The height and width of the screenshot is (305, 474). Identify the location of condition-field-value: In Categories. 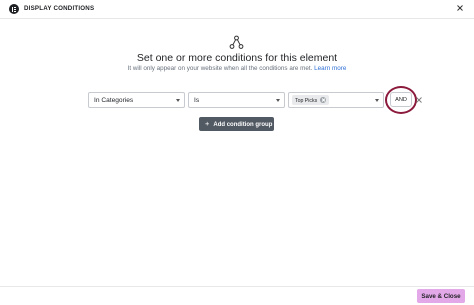
(114, 100).